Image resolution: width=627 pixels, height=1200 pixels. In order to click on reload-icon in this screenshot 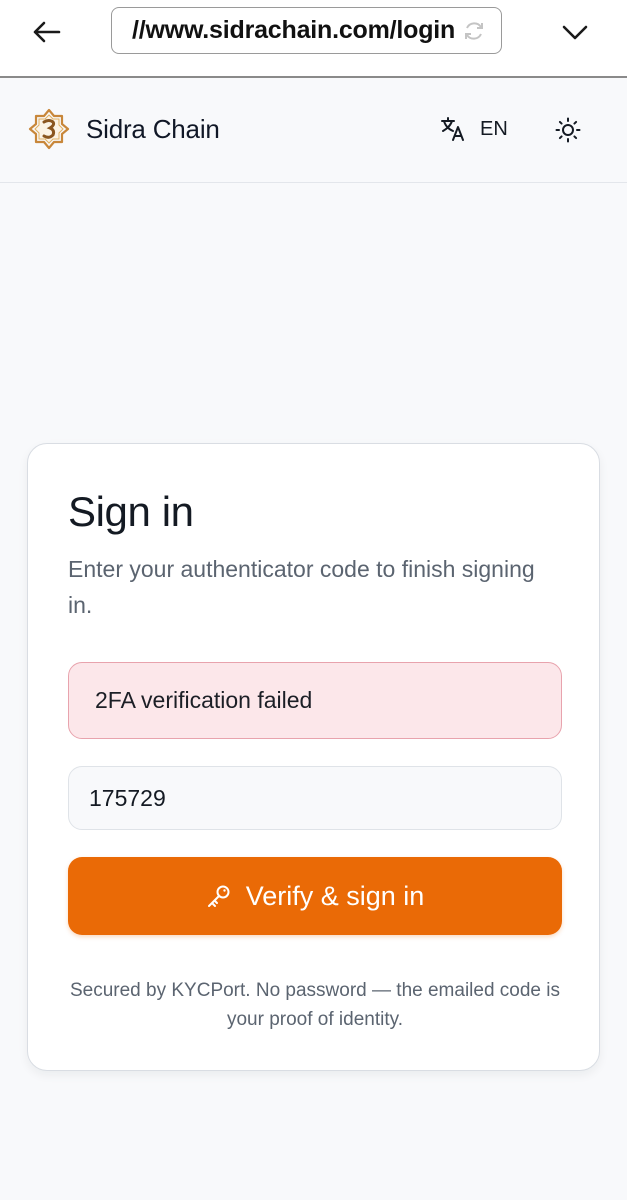, I will do `click(474, 31)`.